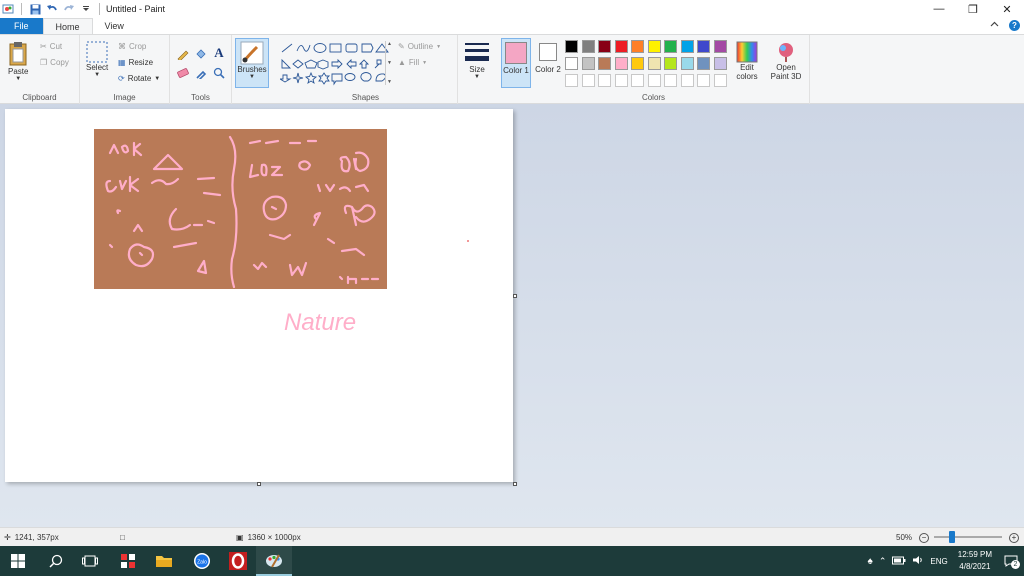 The width and height of the screenshot is (1024, 576). Describe the element at coordinates (183, 54) in the screenshot. I see `pencil-icon` at that location.